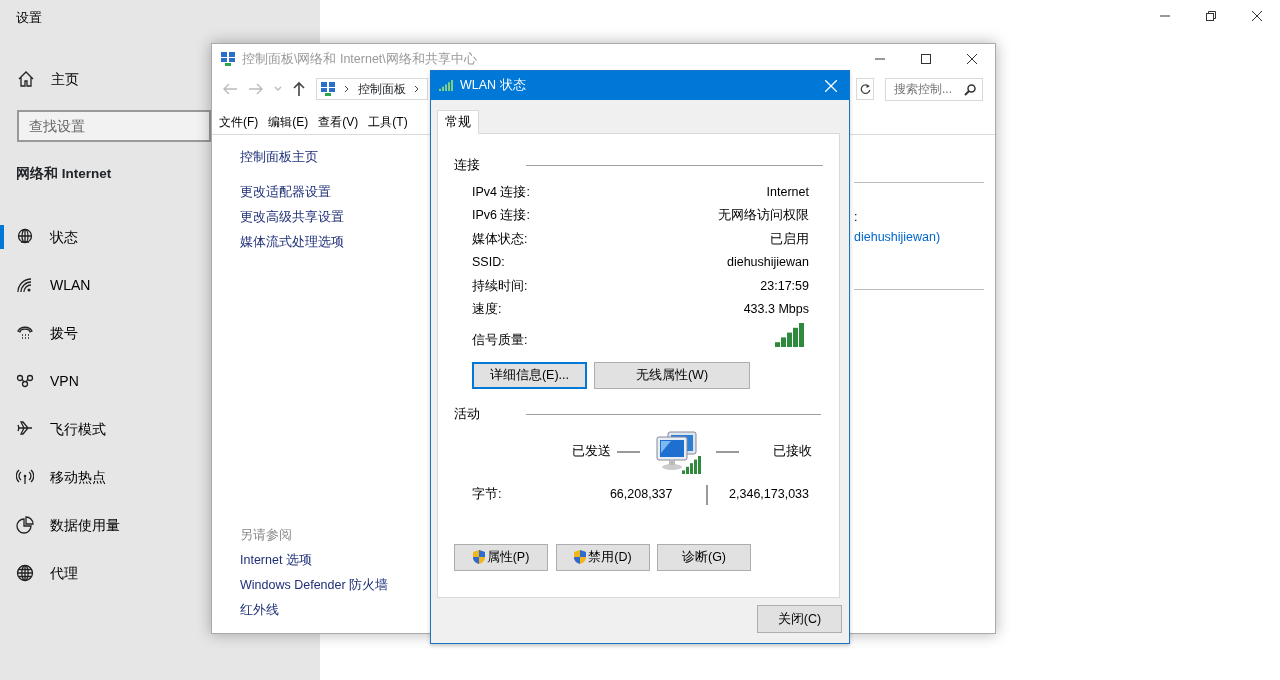 This screenshot has height=680, width=1280. Describe the element at coordinates (787, 193) in the screenshot. I see `field-value: Internet` at that location.